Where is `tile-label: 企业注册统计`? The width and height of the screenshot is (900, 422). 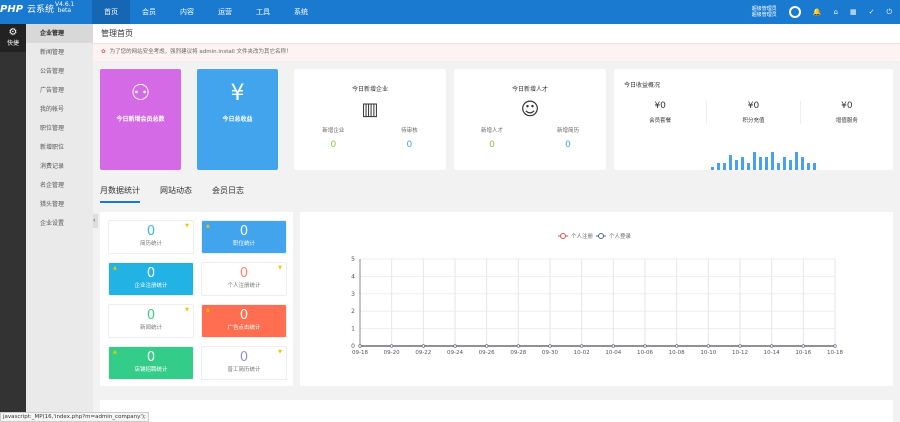 tile-label: 企业注册统计 is located at coordinates (151, 286).